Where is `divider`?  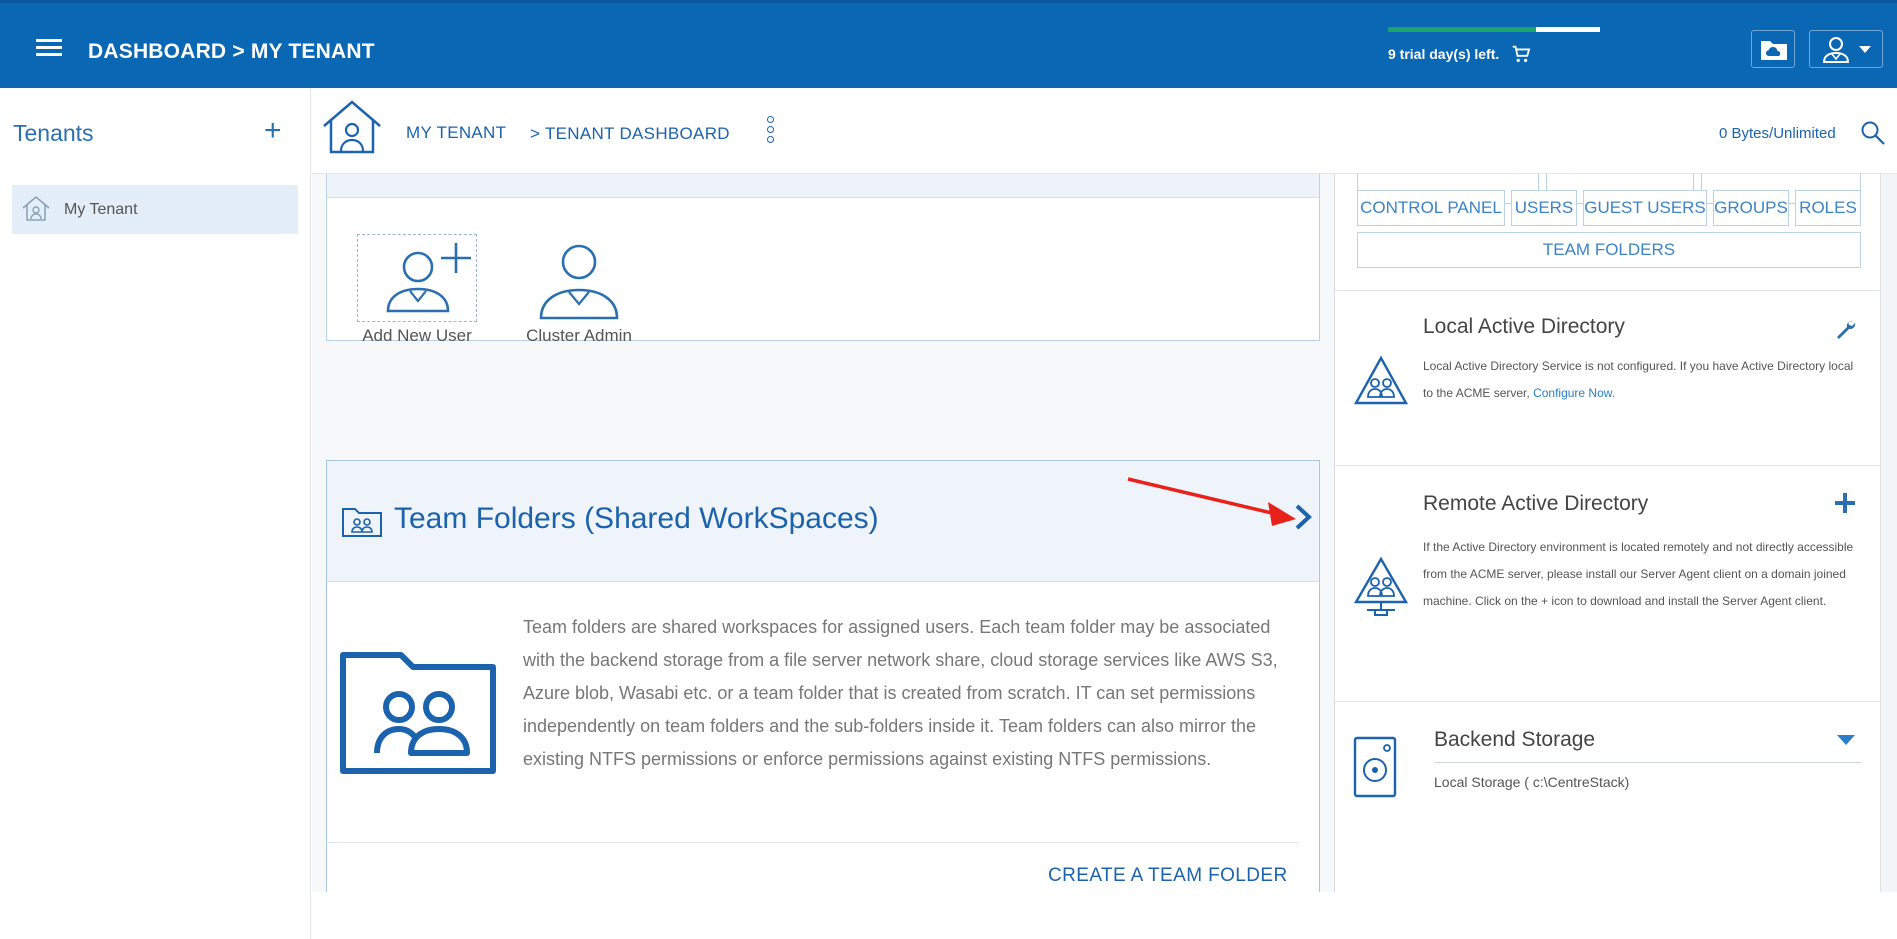
divider is located at coordinates (813, 842).